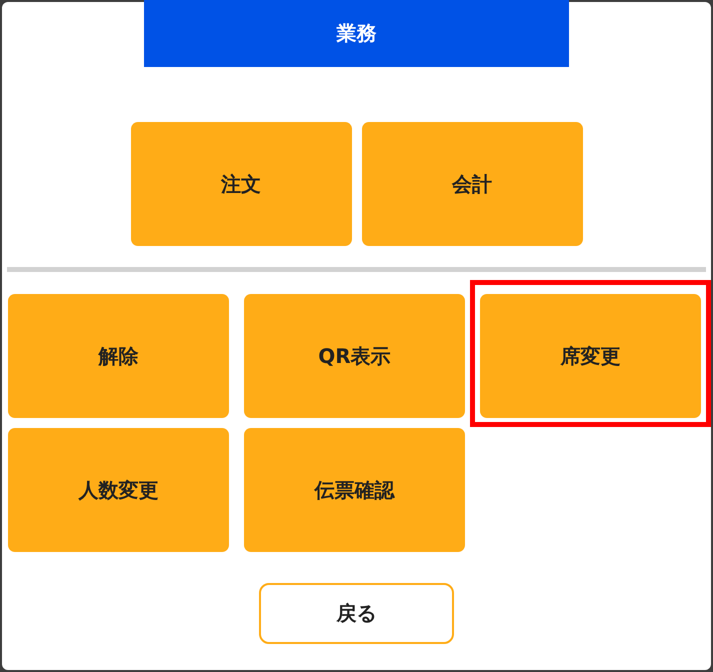 Image resolution: width=713 pixels, height=672 pixels. Describe the element at coordinates (354, 356) in the screenshot. I see `action-button: QR表示` at that location.